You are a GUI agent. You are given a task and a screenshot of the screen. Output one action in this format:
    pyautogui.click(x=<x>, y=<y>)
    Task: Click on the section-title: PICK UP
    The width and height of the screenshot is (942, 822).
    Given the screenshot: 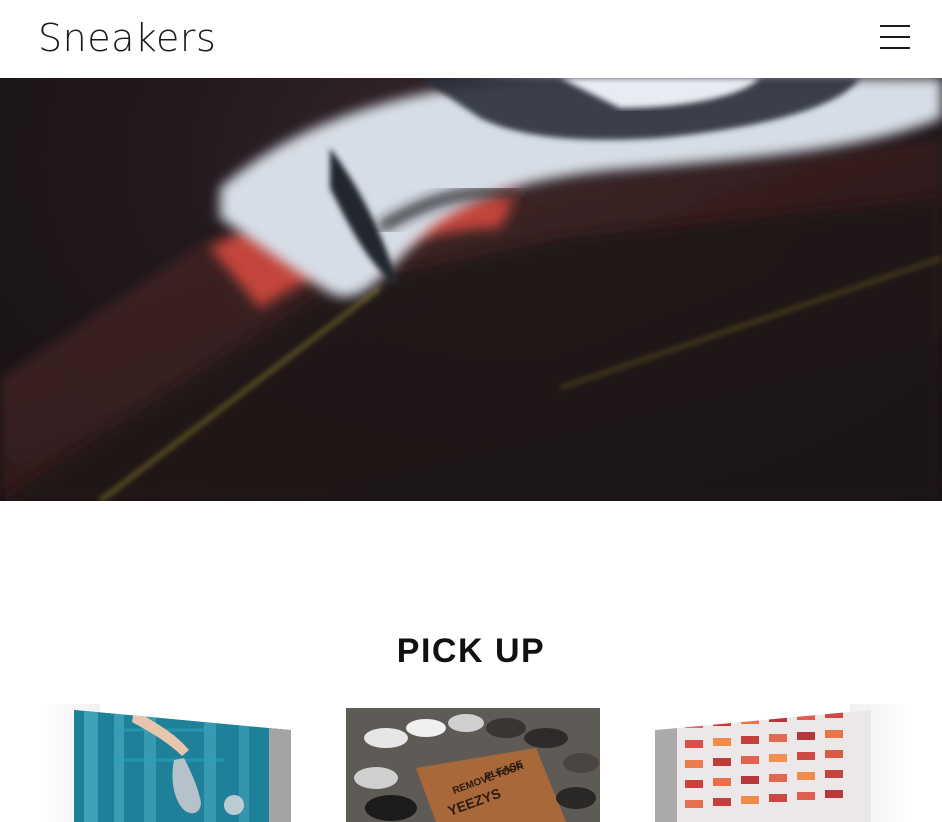 What is the action you would take?
    pyautogui.click(x=471, y=651)
    